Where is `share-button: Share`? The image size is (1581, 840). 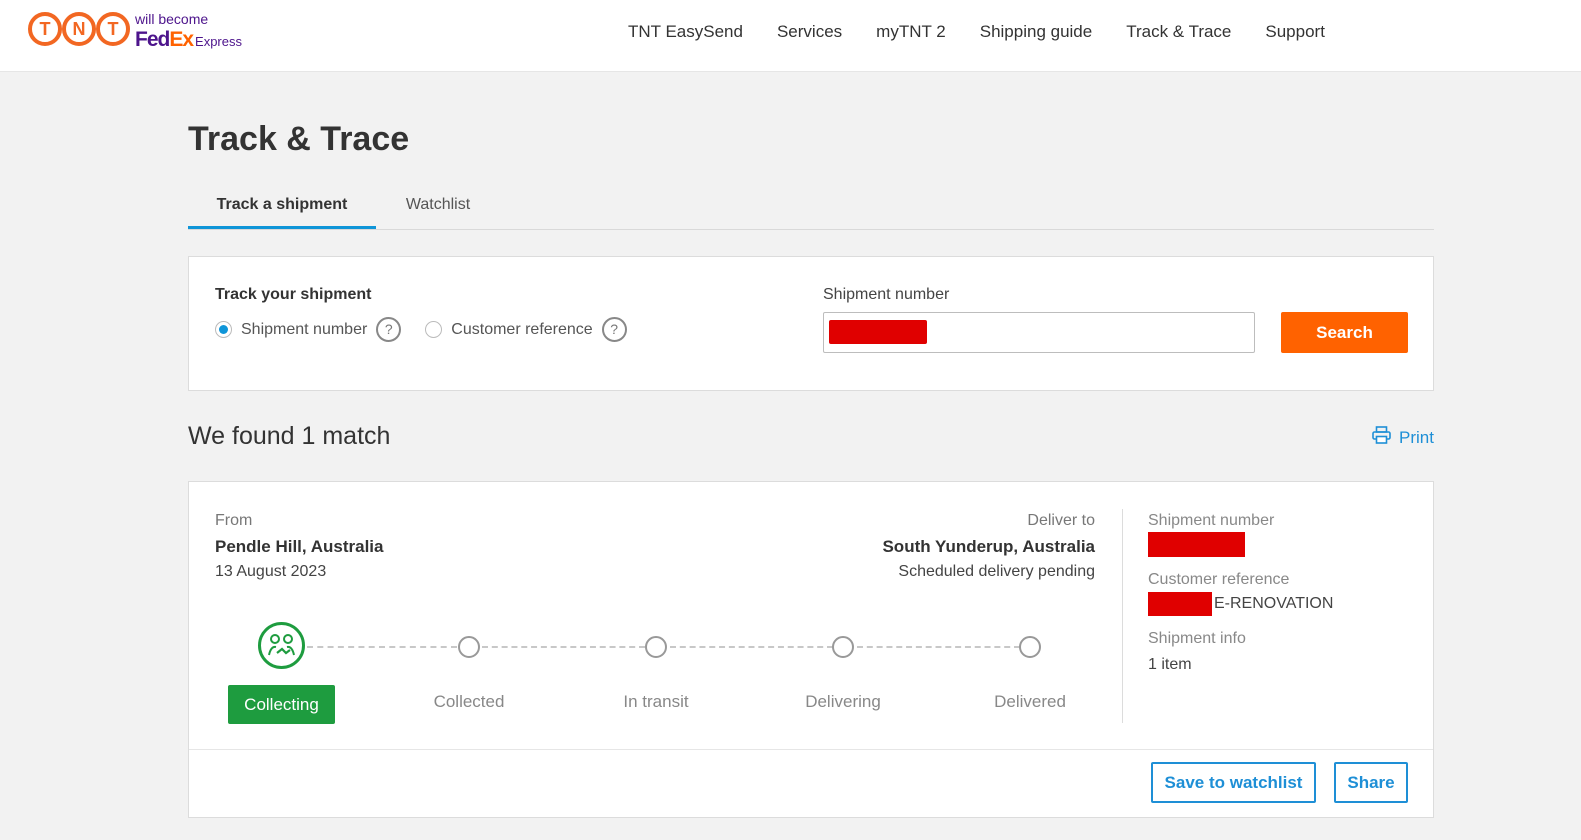 share-button: Share is located at coordinates (1371, 782).